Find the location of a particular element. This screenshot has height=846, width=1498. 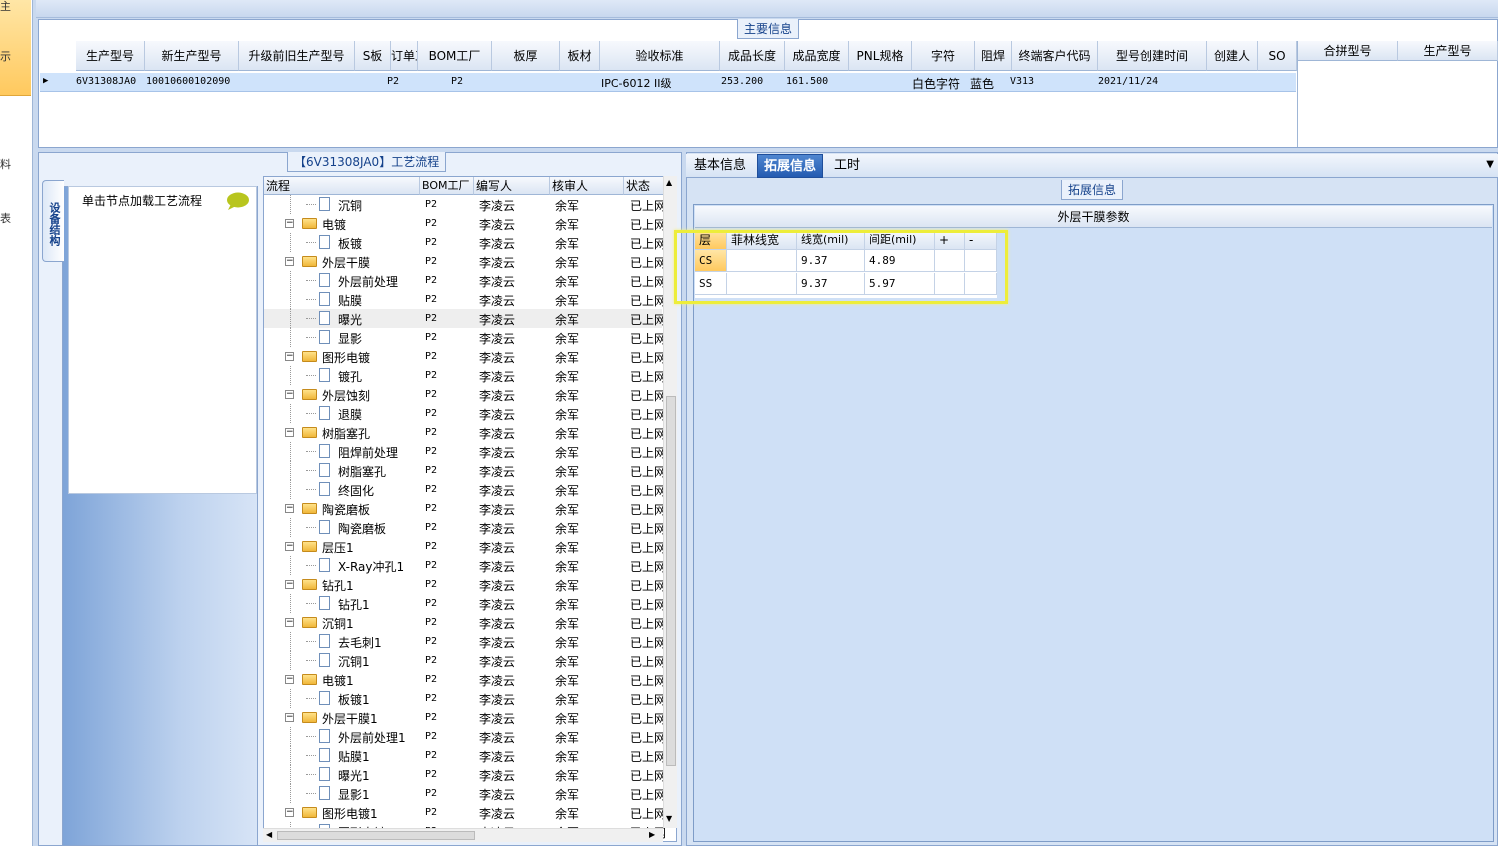

main-info-col-header: 创建人 is located at coordinates (1232, 56).